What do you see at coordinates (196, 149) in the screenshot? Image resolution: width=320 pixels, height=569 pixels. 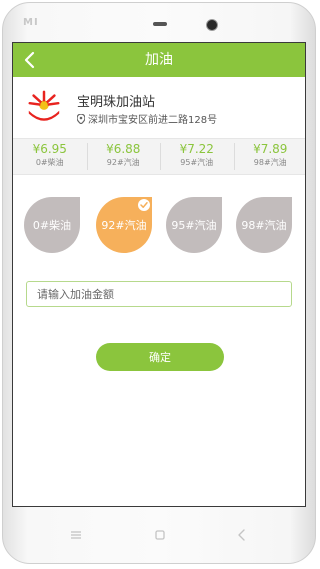 I see `price-value: ¥7.22` at bounding box center [196, 149].